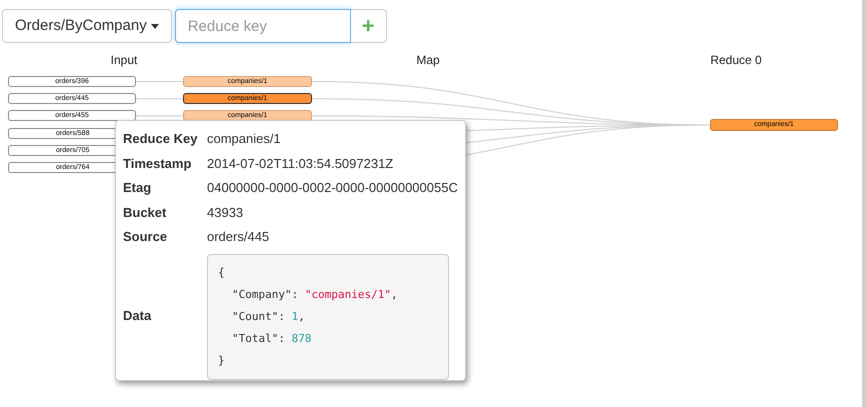 This screenshot has height=407, width=866. What do you see at coordinates (160, 139) in the screenshot?
I see `field-label: Reduce Key` at bounding box center [160, 139].